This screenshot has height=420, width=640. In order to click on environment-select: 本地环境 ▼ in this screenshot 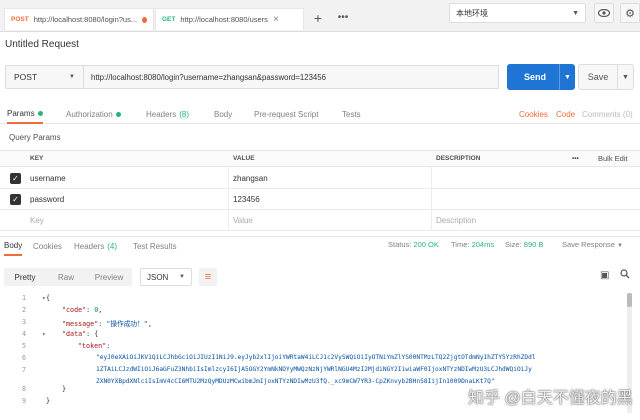, I will do `click(517, 13)`.